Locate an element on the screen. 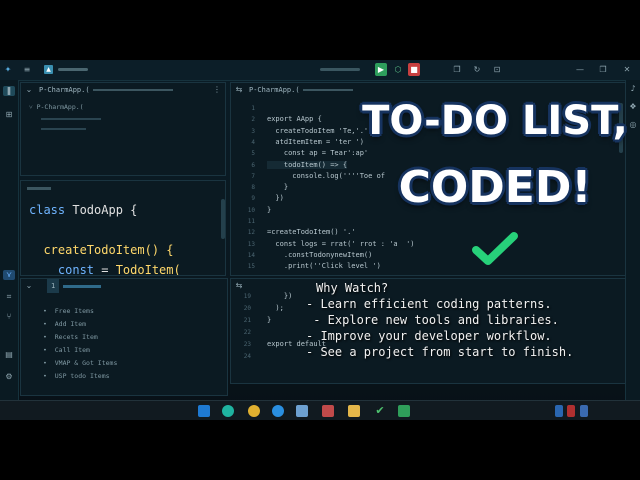 This screenshot has width=640, height=480. code-line: export AApp { is located at coordinates (294, 119).